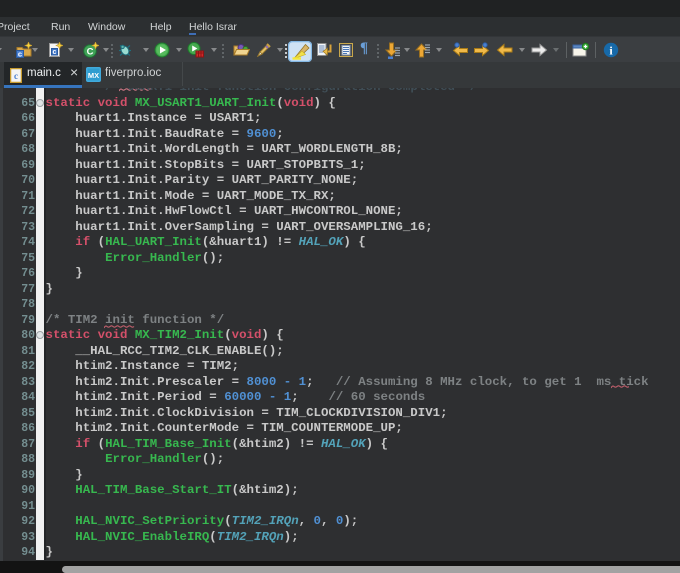 Image resolution: width=680 pixels, height=573 pixels. What do you see at coordinates (90, 52) in the screenshot?
I see `svg-text: C` at bounding box center [90, 52].